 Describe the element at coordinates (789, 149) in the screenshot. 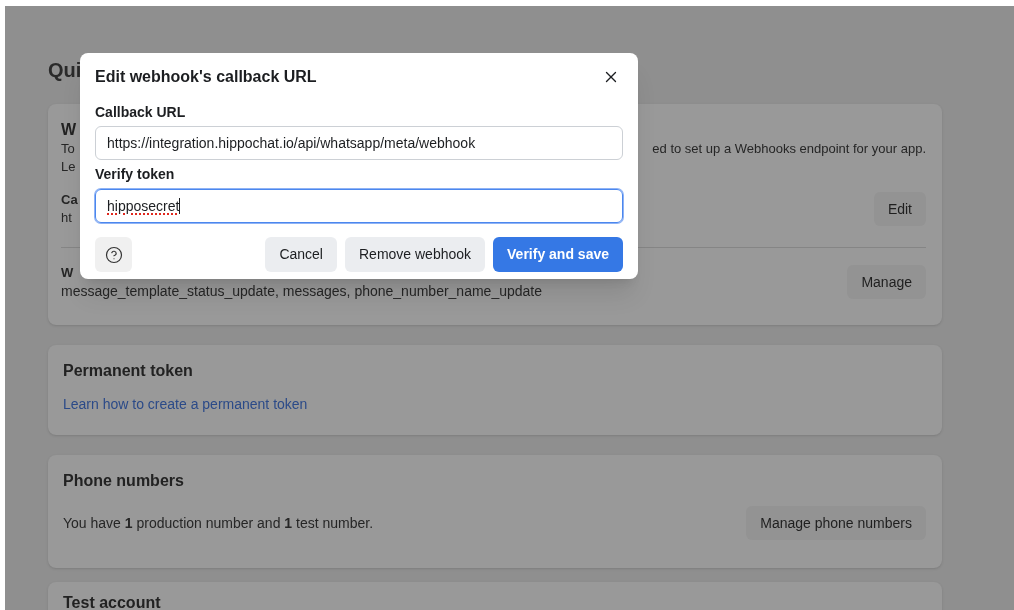

I see `description-text: ed to set up a Webhooks endpoint for your app.` at that location.